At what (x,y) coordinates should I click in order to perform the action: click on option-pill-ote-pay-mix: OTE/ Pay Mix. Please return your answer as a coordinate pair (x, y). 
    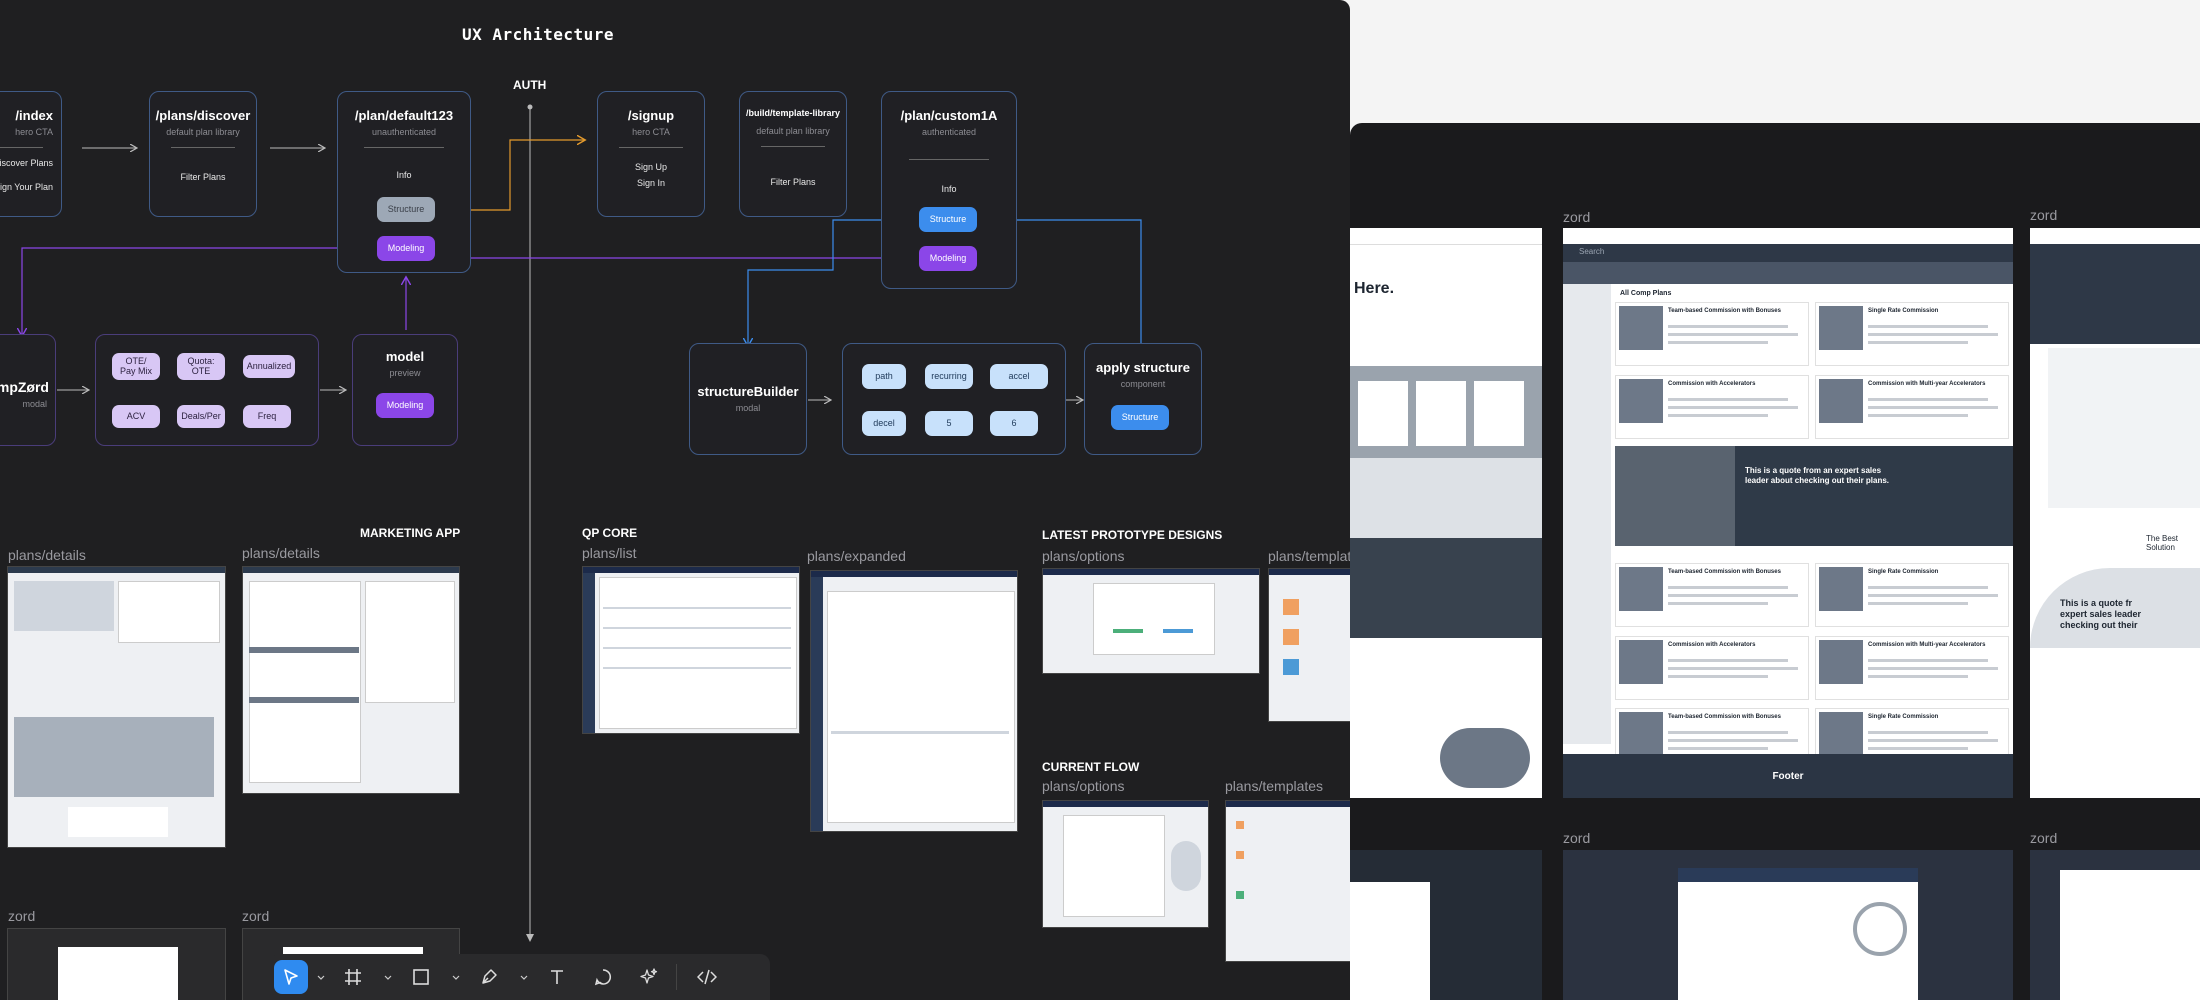
    Looking at the image, I should click on (136, 366).